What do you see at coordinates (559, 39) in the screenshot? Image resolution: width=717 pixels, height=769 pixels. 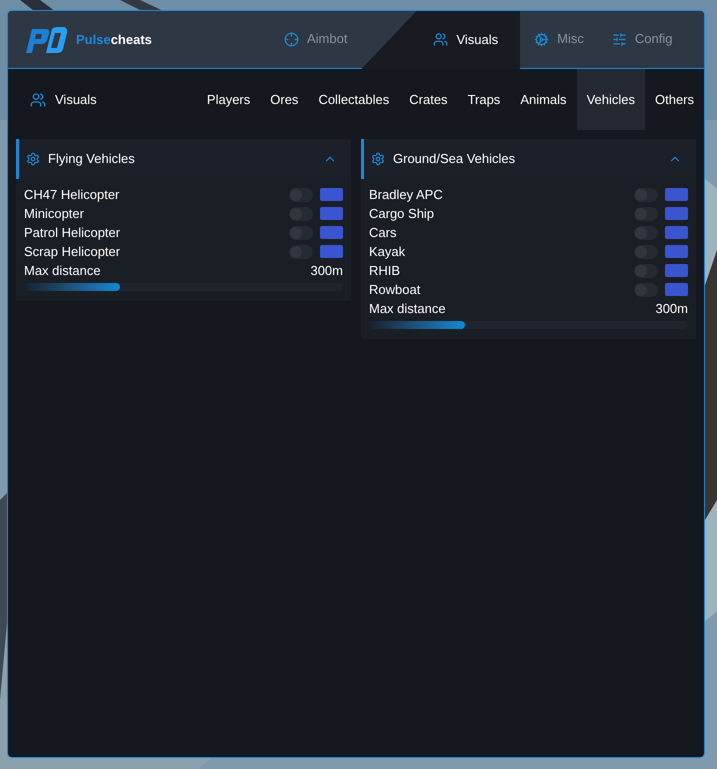 I see `tab: Misc` at bounding box center [559, 39].